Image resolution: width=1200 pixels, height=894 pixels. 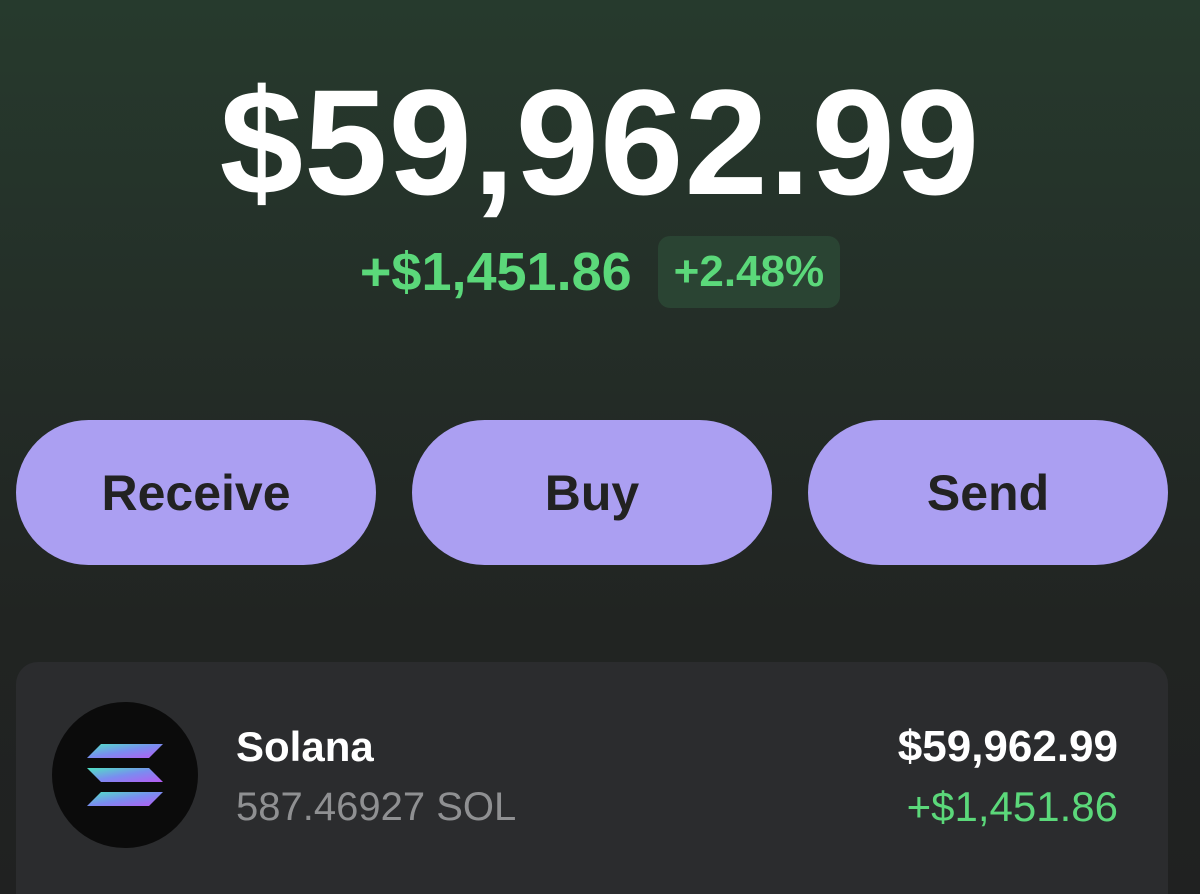 I want to click on send-button: Send, so click(x=988, y=492).